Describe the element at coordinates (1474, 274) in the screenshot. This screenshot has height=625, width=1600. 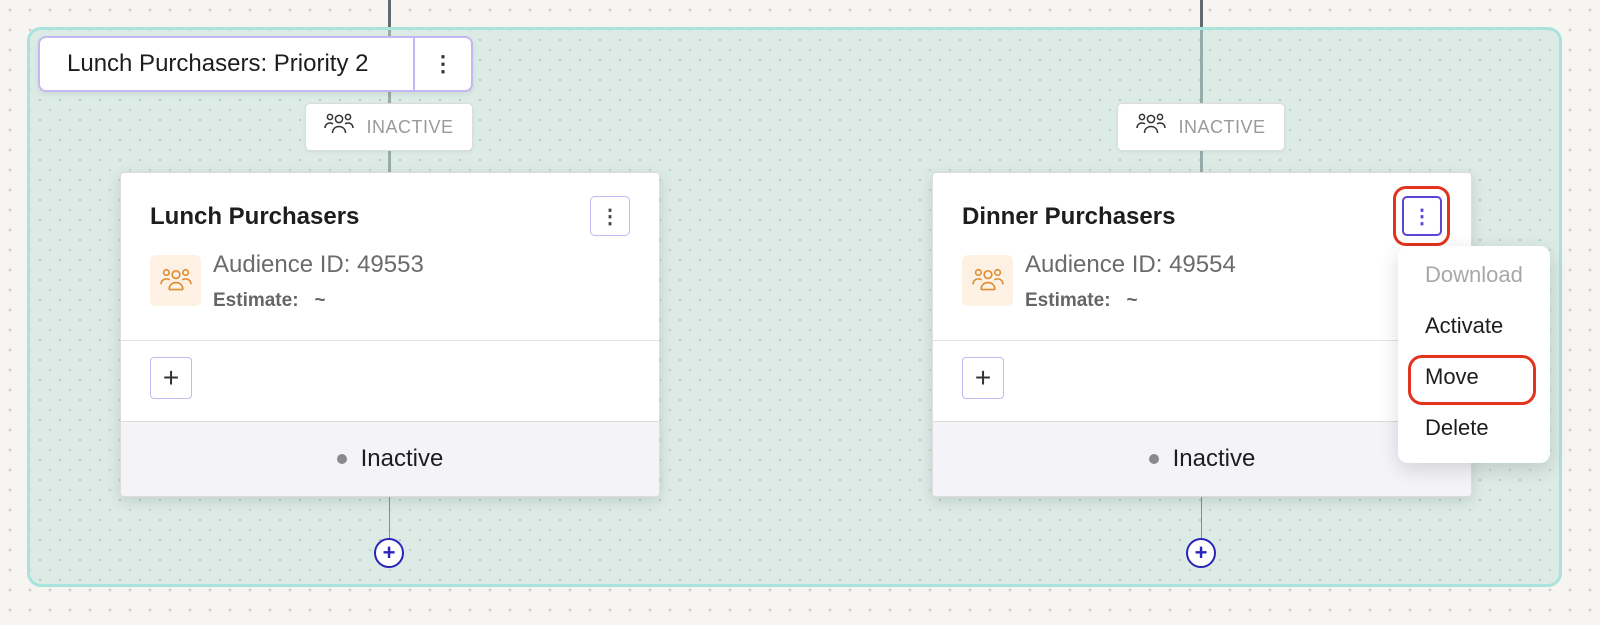
I see `menu-item-download: Download` at that location.